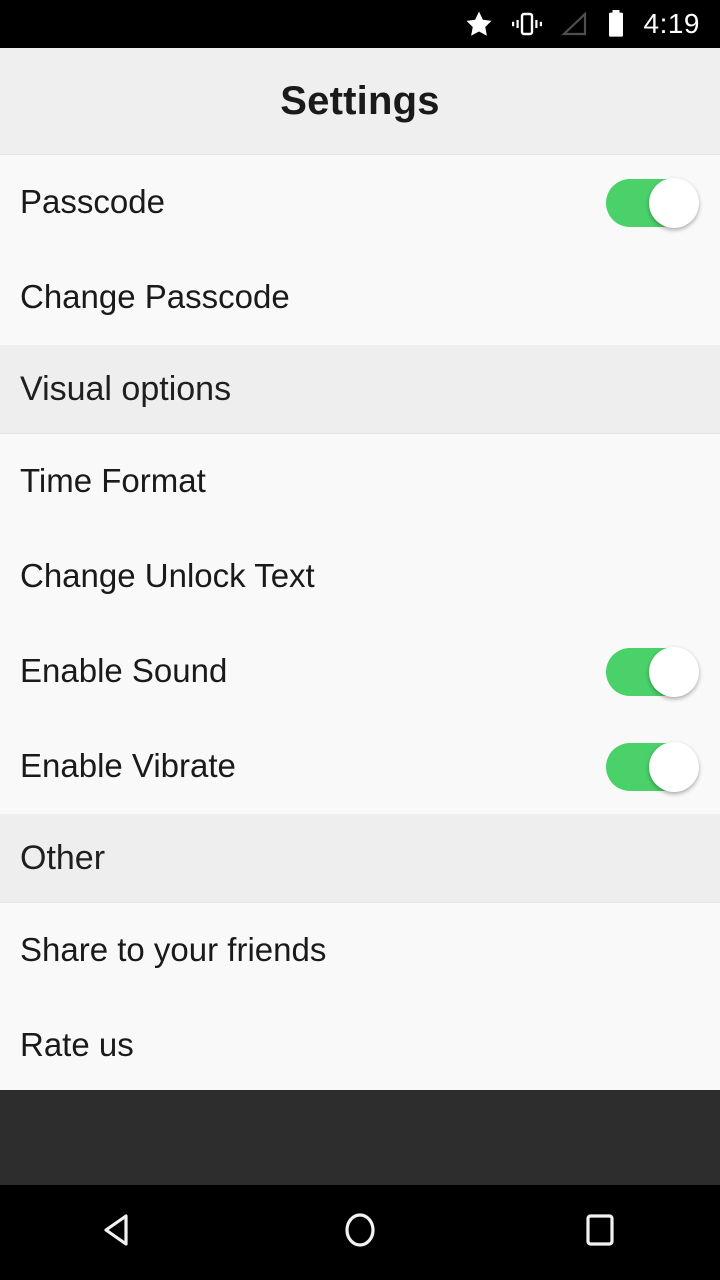 The width and height of the screenshot is (720, 1280). What do you see at coordinates (360, 671) in the screenshot?
I see `setting-row-enable-sound: Enable Sound` at bounding box center [360, 671].